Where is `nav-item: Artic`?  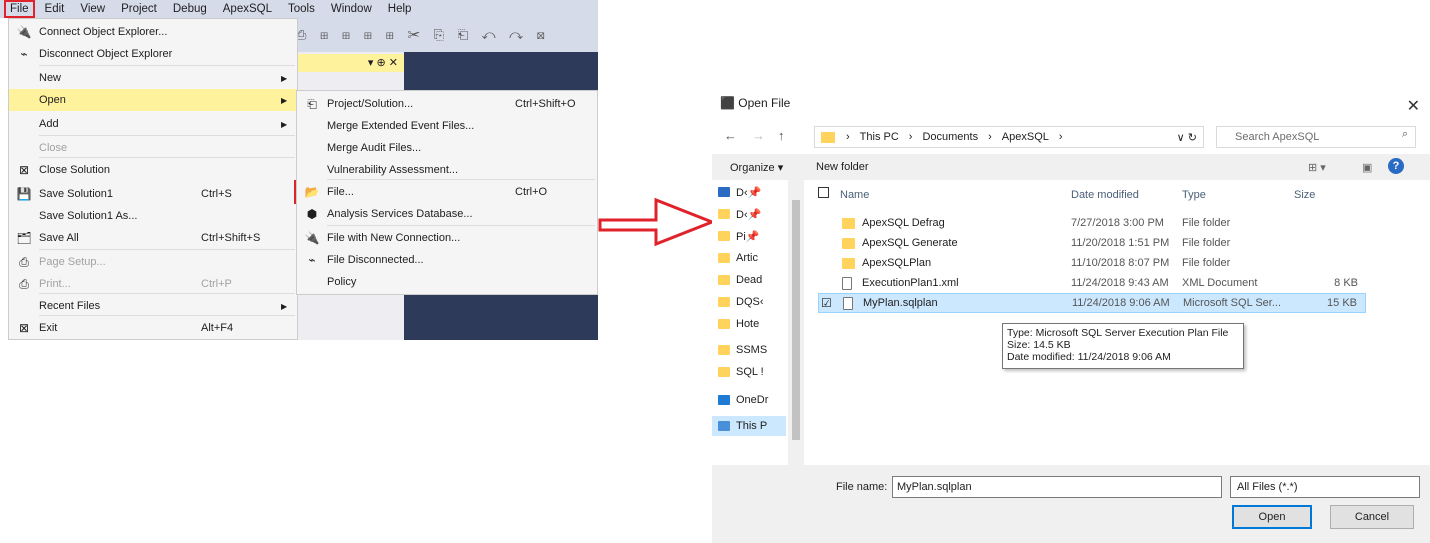 nav-item: Artic is located at coordinates (753, 258).